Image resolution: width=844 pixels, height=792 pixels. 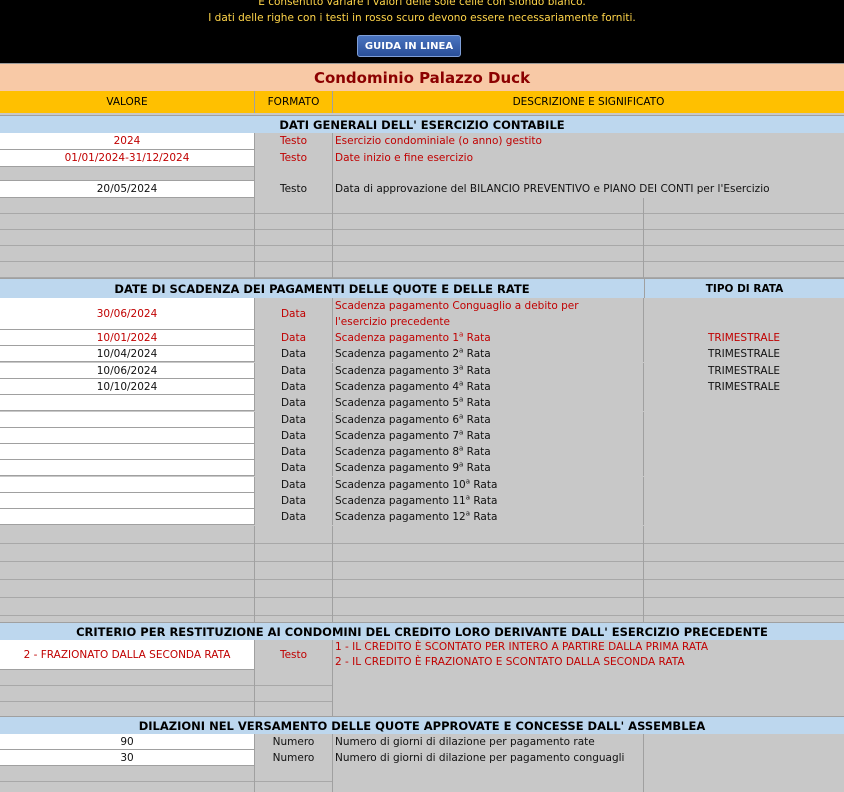 What do you see at coordinates (488, 371) in the screenshot?
I see `description-cell: Scadenza pagamento 3a Rata` at bounding box center [488, 371].